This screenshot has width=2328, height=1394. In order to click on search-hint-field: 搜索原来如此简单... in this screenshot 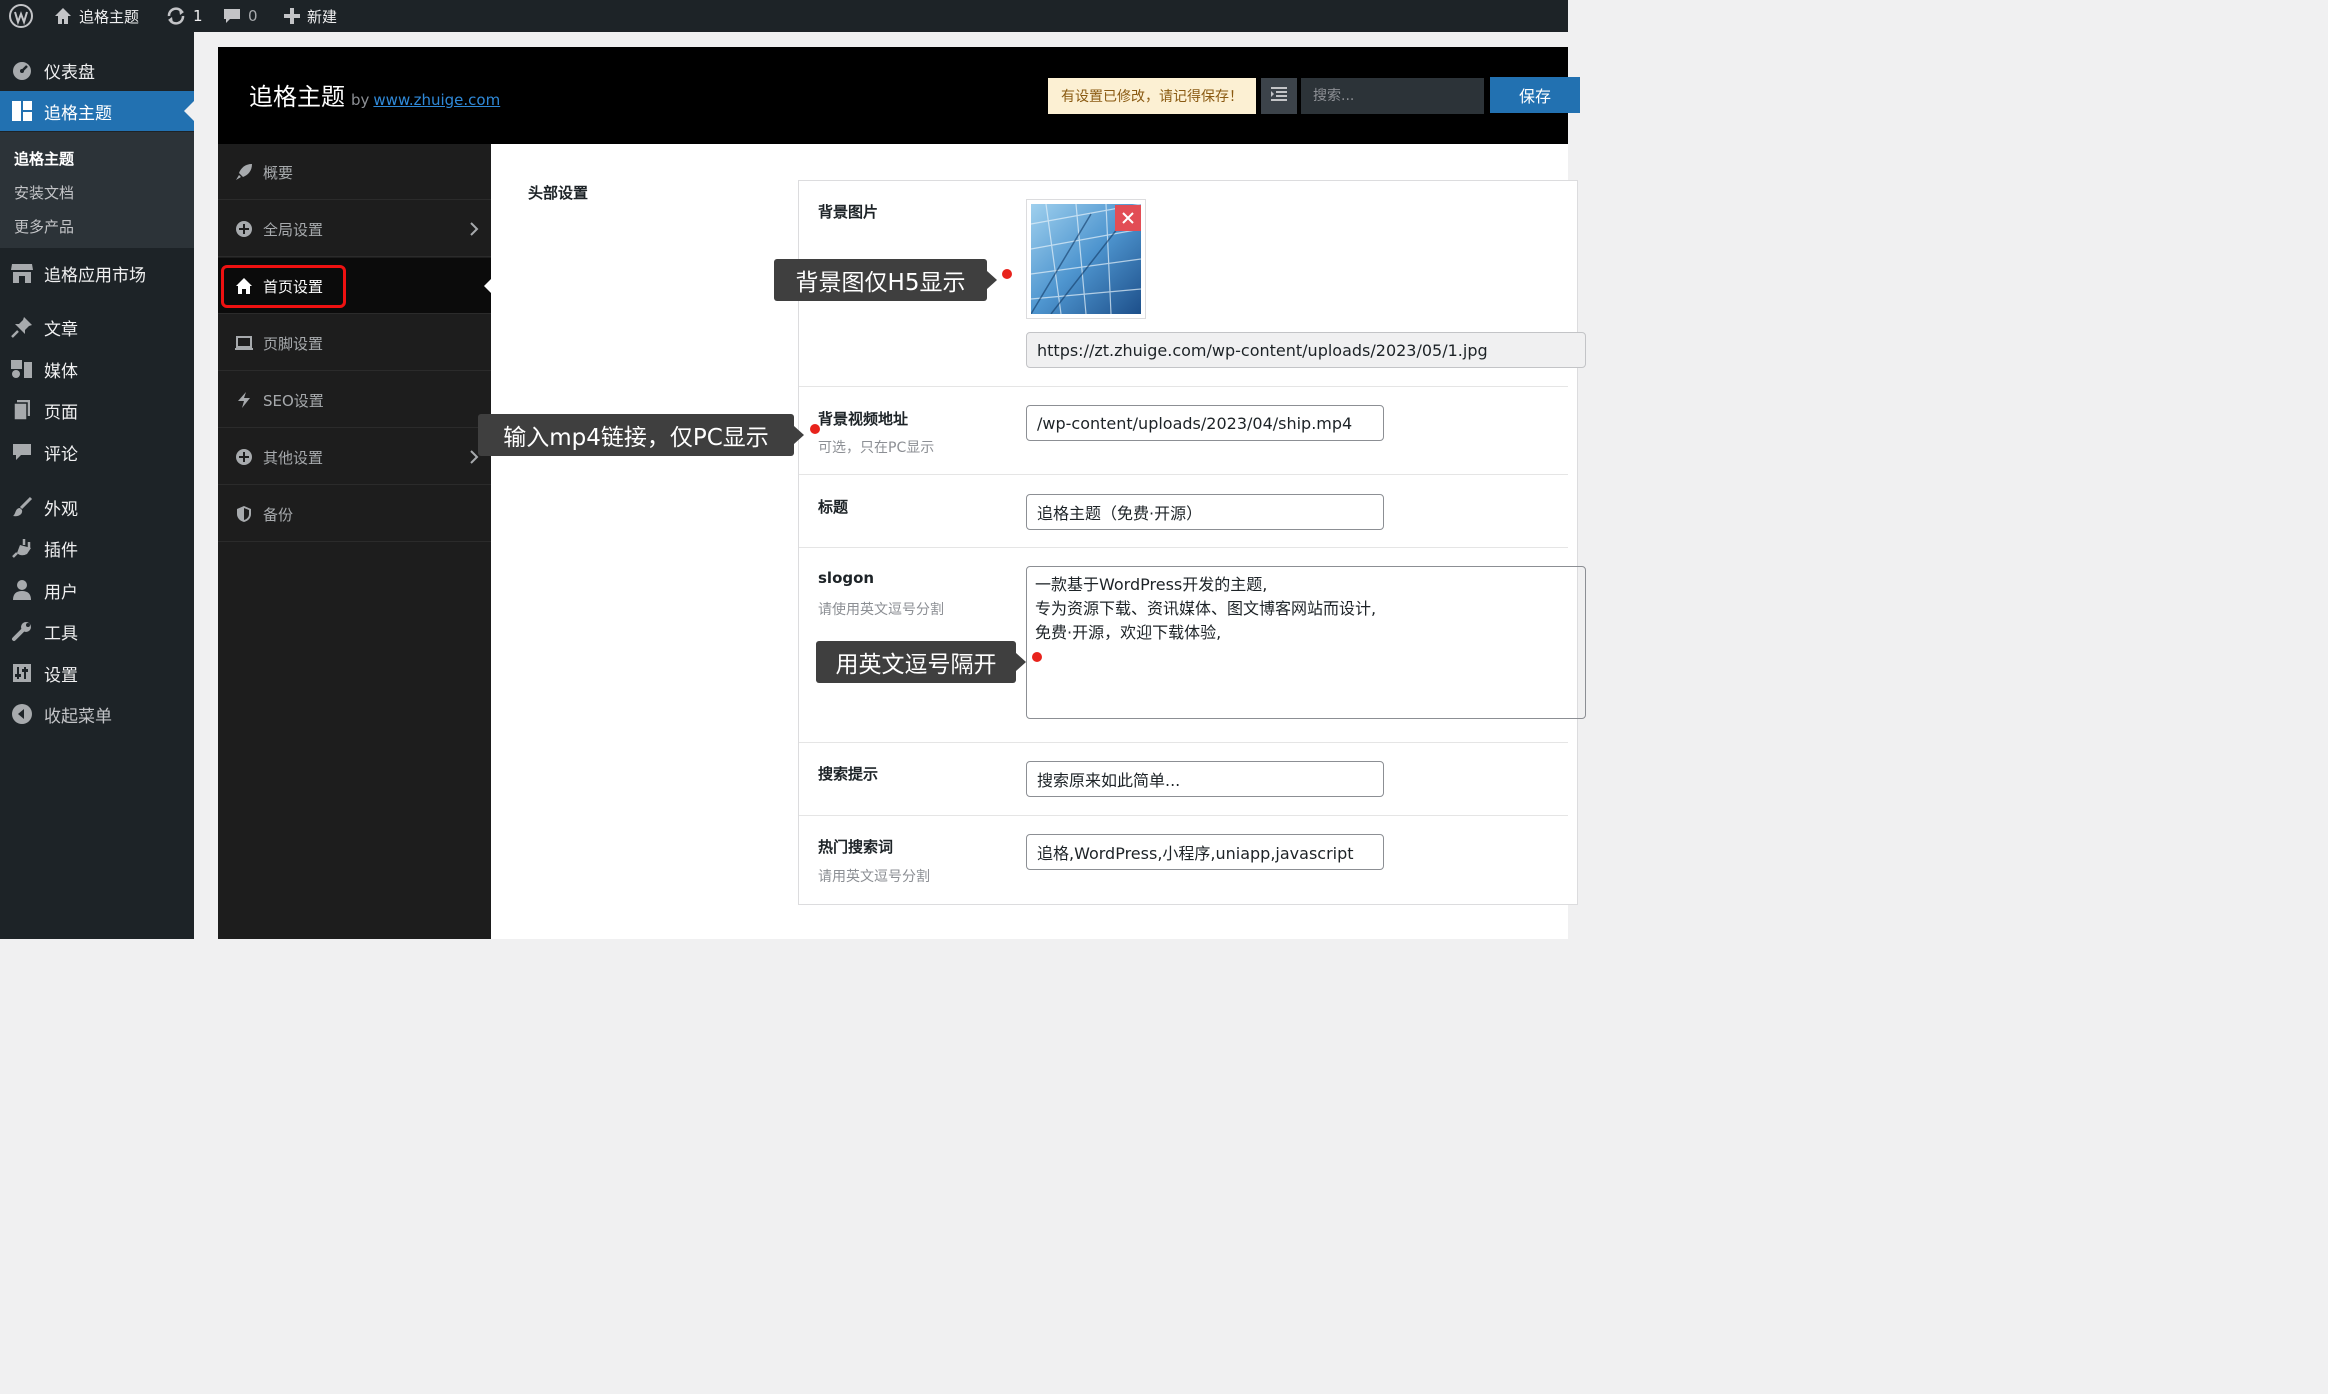, I will do `click(1205, 779)`.